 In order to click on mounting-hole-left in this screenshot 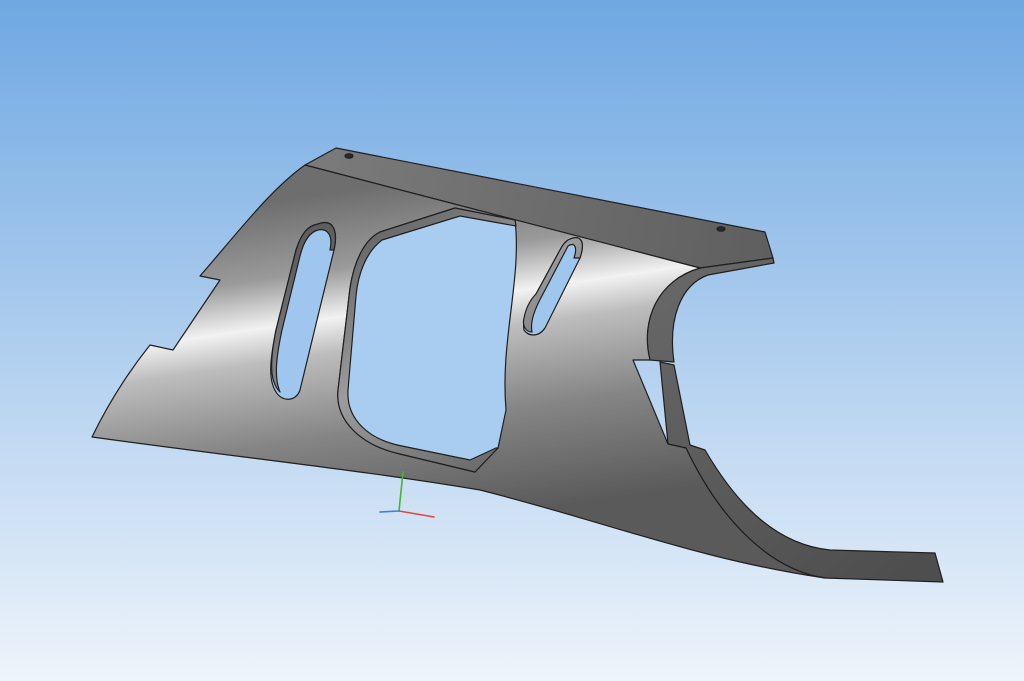, I will do `click(349, 156)`.